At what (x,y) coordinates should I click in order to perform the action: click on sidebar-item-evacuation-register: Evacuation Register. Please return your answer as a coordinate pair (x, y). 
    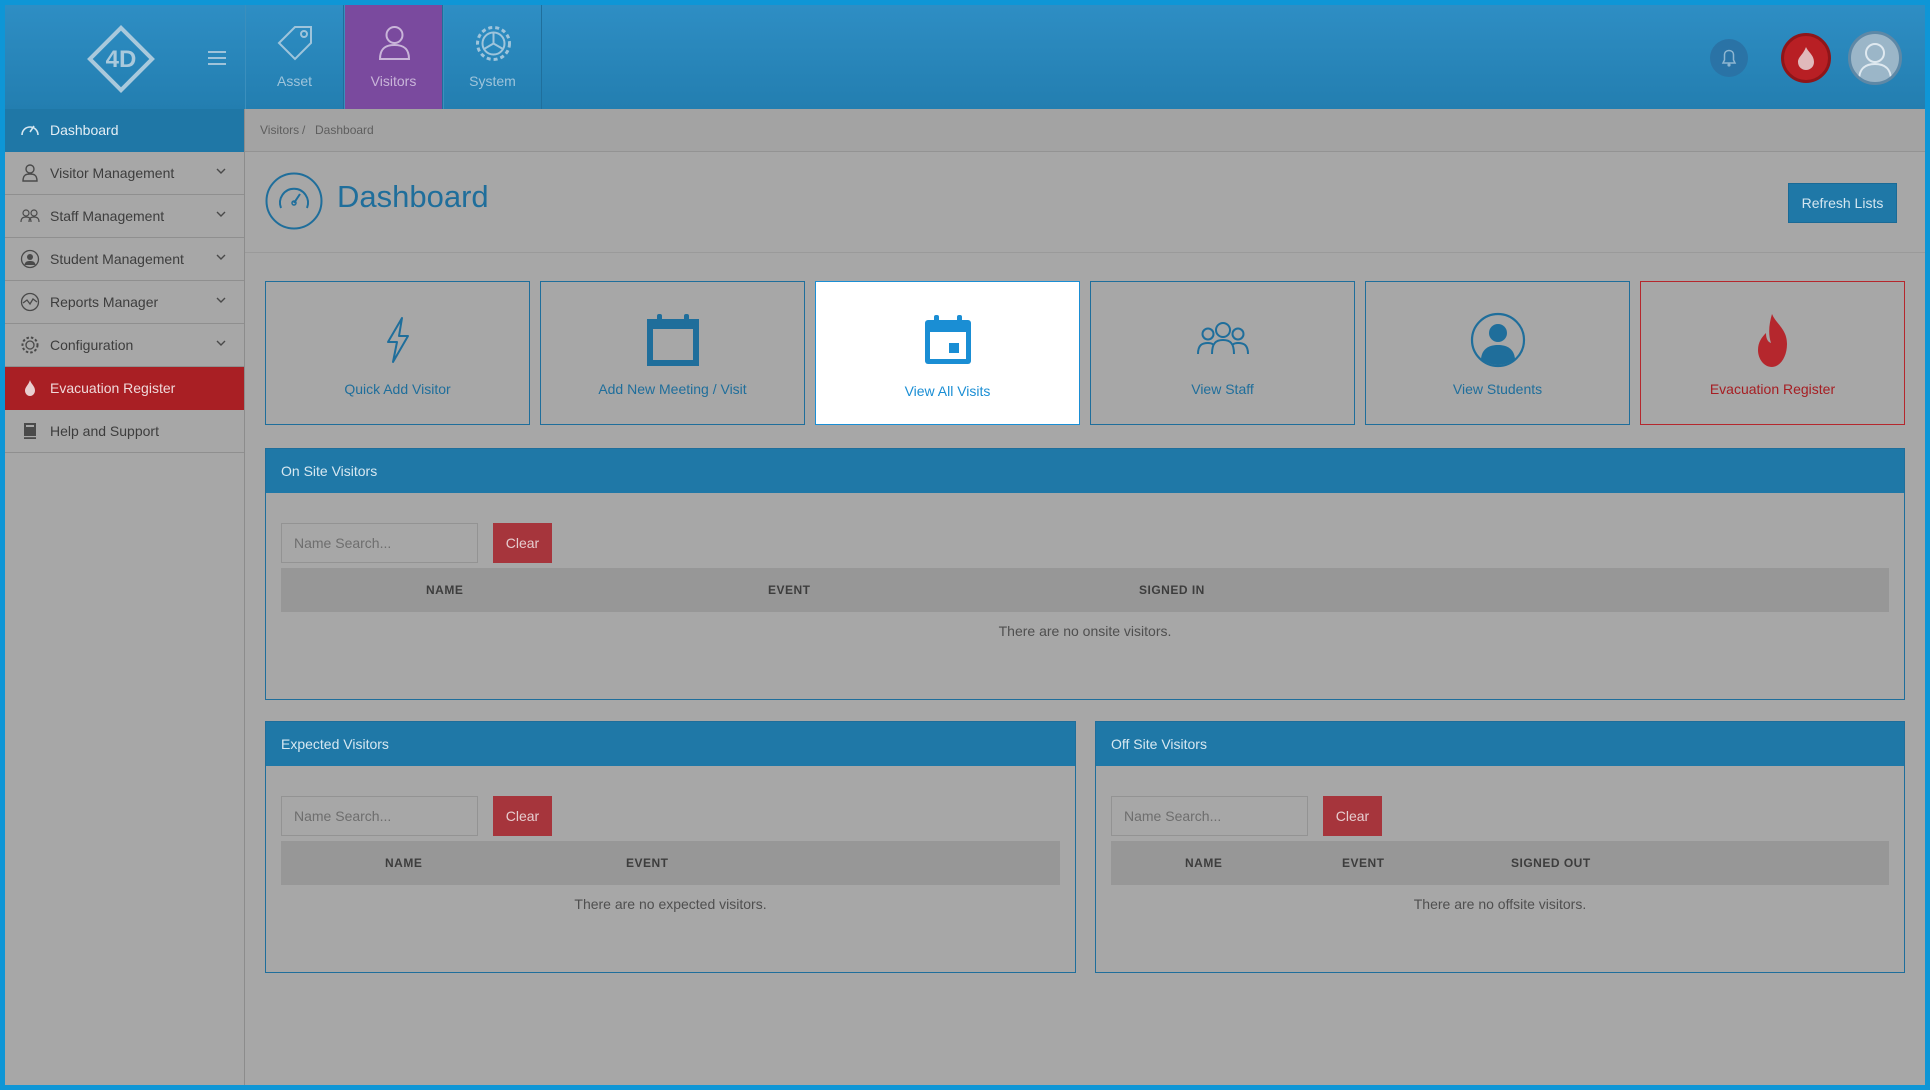
    Looking at the image, I should click on (124, 388).